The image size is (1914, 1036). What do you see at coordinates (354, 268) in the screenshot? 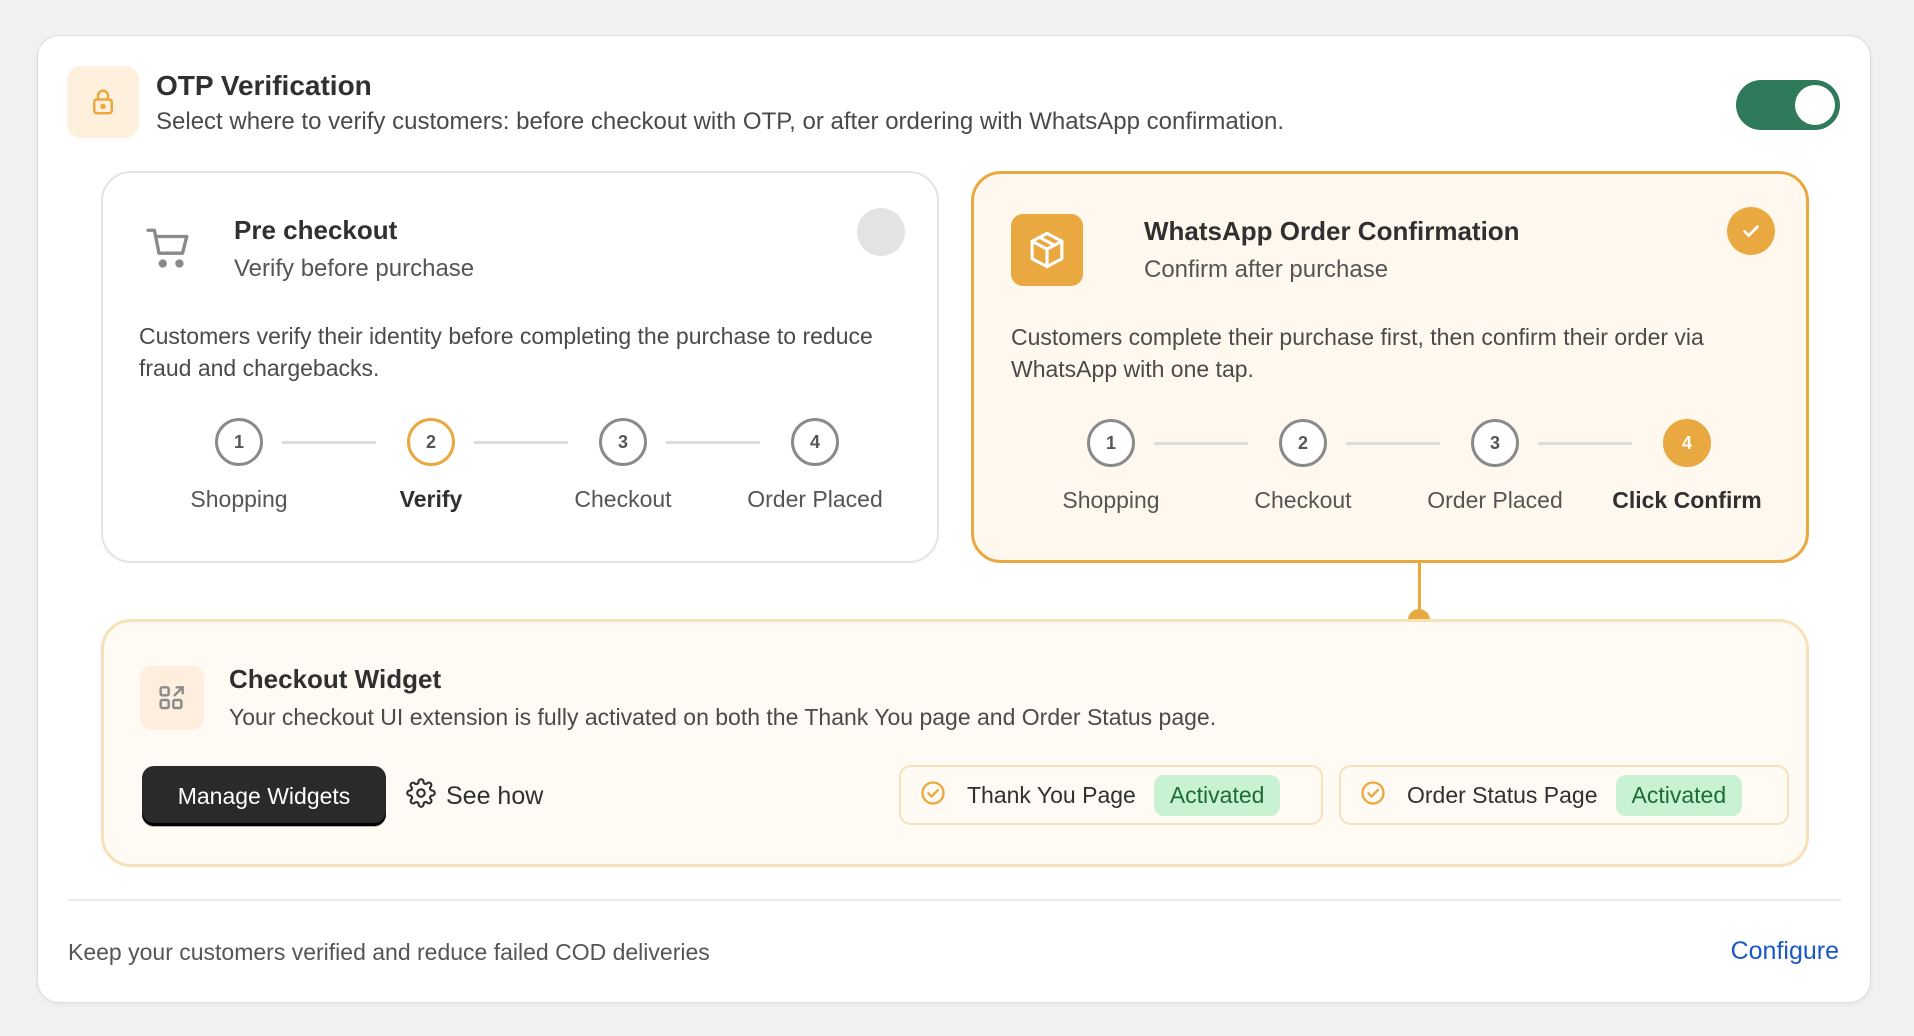
I see `option-subtitle: Verify before purchase` at bounding box center [354, 268].